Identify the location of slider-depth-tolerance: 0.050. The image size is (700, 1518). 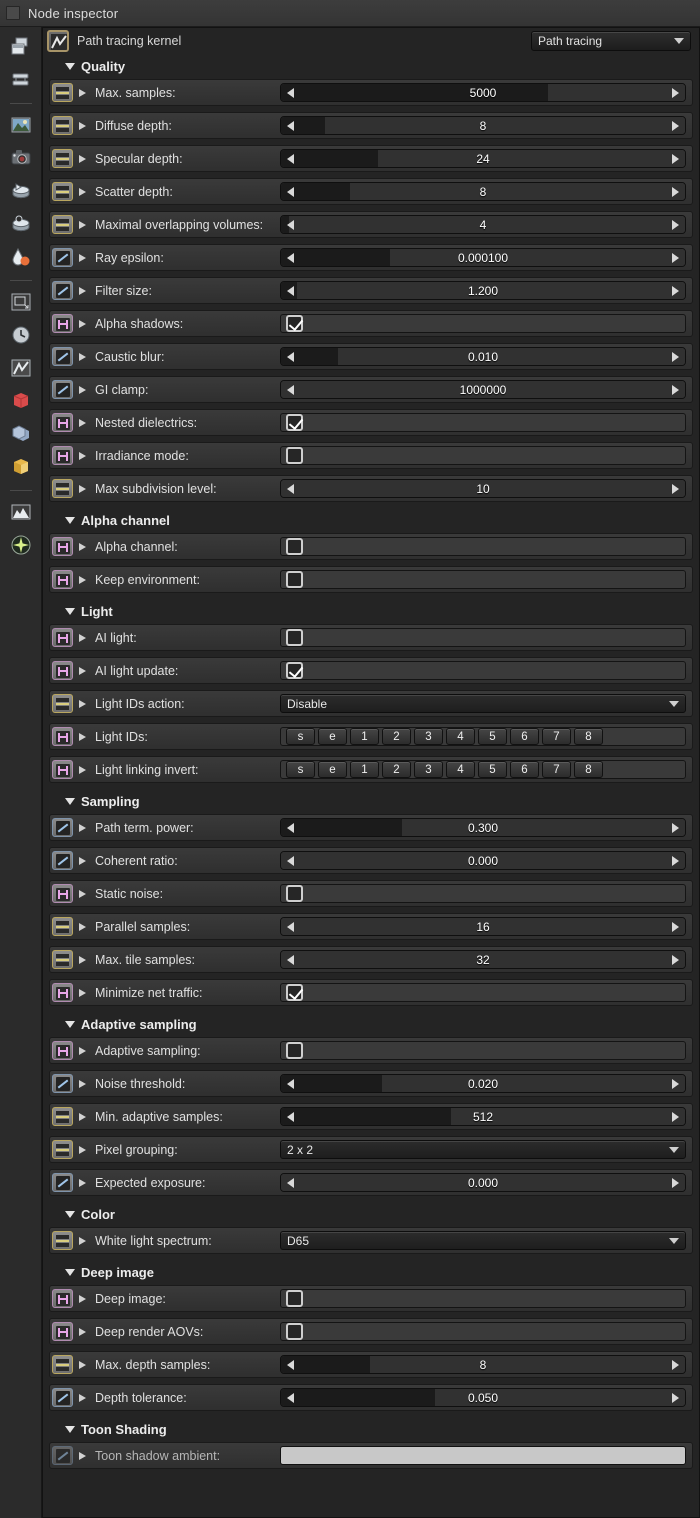
(483, 1397).